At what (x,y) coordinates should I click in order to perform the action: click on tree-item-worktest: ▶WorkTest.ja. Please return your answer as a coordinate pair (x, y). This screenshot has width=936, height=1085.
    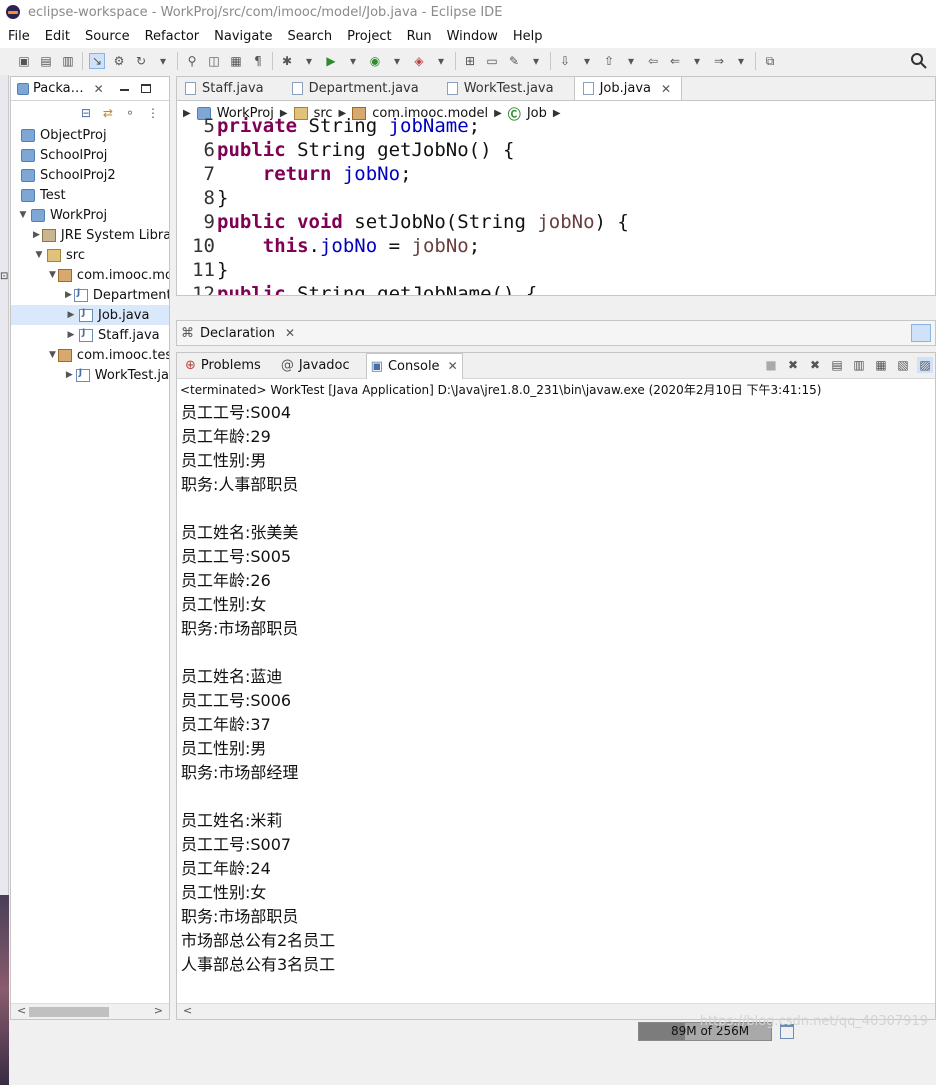
    Looking at the image, I should click on (90, 375).